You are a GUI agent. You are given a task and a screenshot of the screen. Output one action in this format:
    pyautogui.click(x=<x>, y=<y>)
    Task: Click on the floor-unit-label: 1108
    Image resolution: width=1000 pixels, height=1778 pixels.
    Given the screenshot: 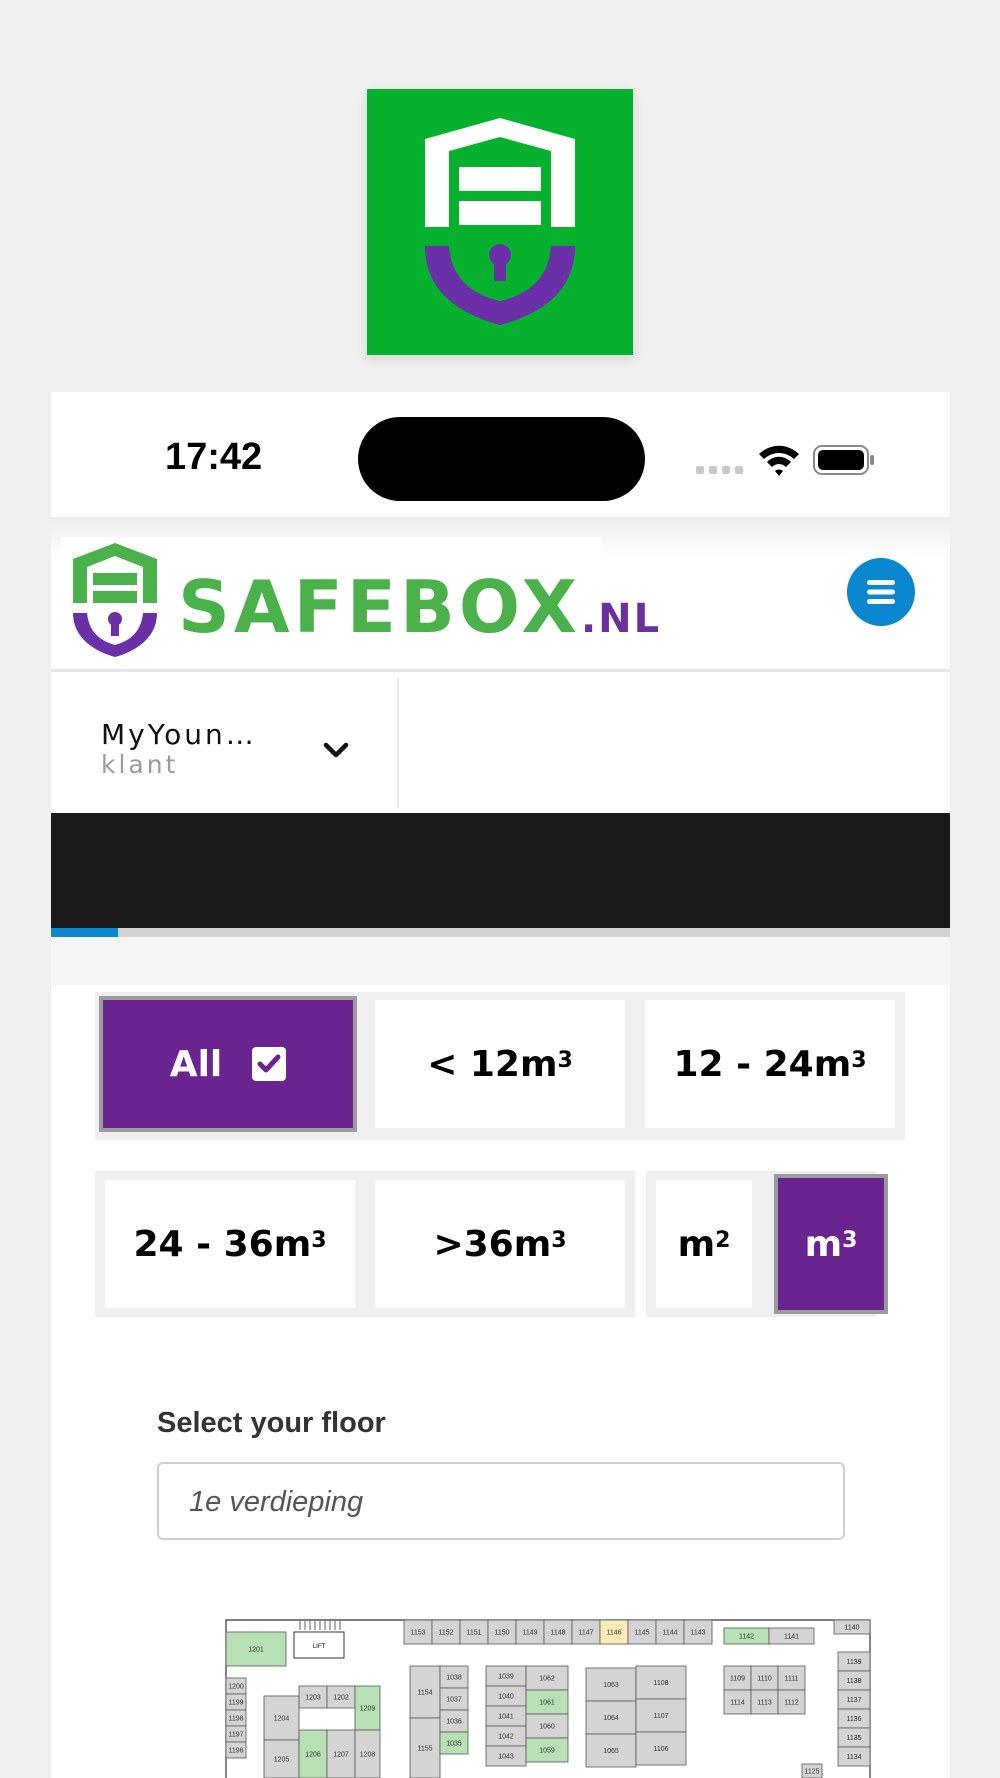 What is the action you would take?
    pyautogui.click(x=660, y=1683)
    